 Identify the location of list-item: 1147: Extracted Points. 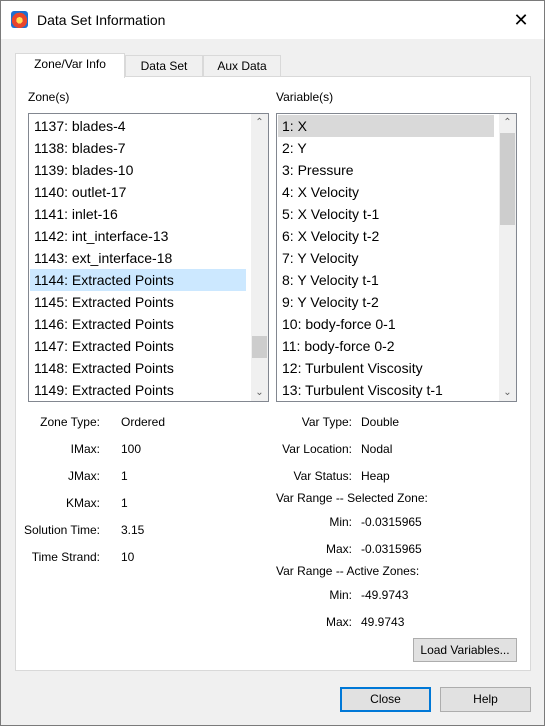
(138, 346).